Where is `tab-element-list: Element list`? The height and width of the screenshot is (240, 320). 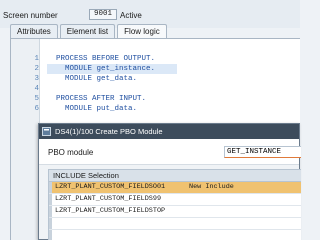 tab-element-list: Element list is located at coordinates (87, 31).